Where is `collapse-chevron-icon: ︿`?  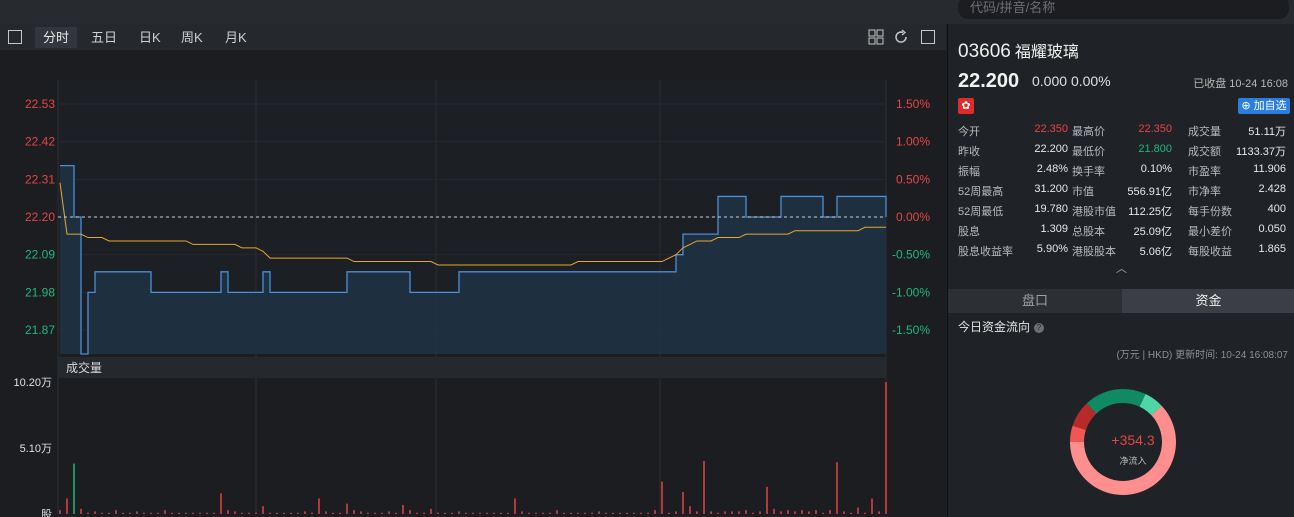 collapse-chevron-icon: ︿ is located at coordinates (1121, 269).